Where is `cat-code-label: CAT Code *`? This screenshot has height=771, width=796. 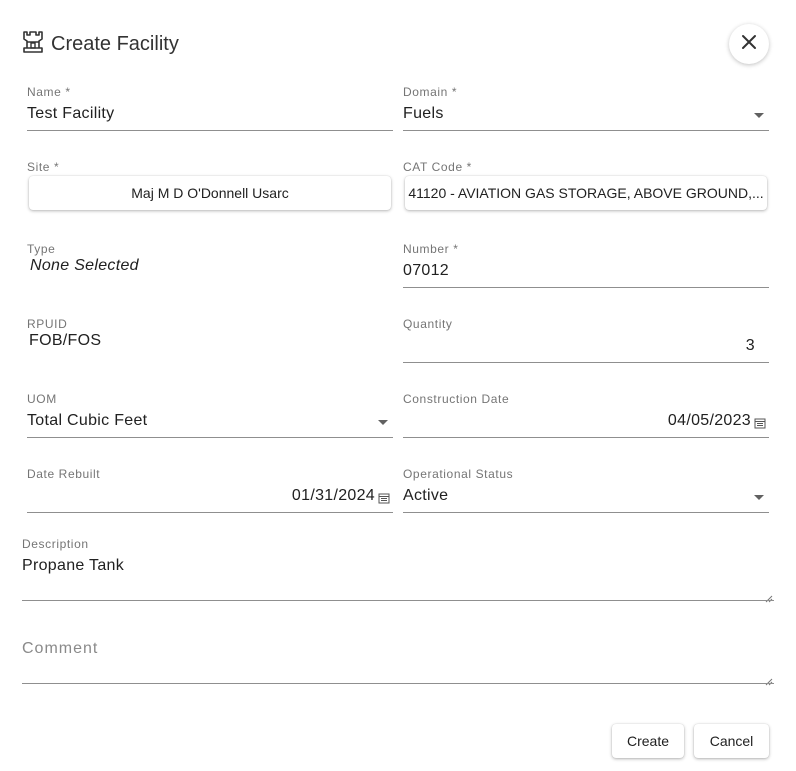 cat-code-label: CAT Code * is located at coordinates (437, 167).